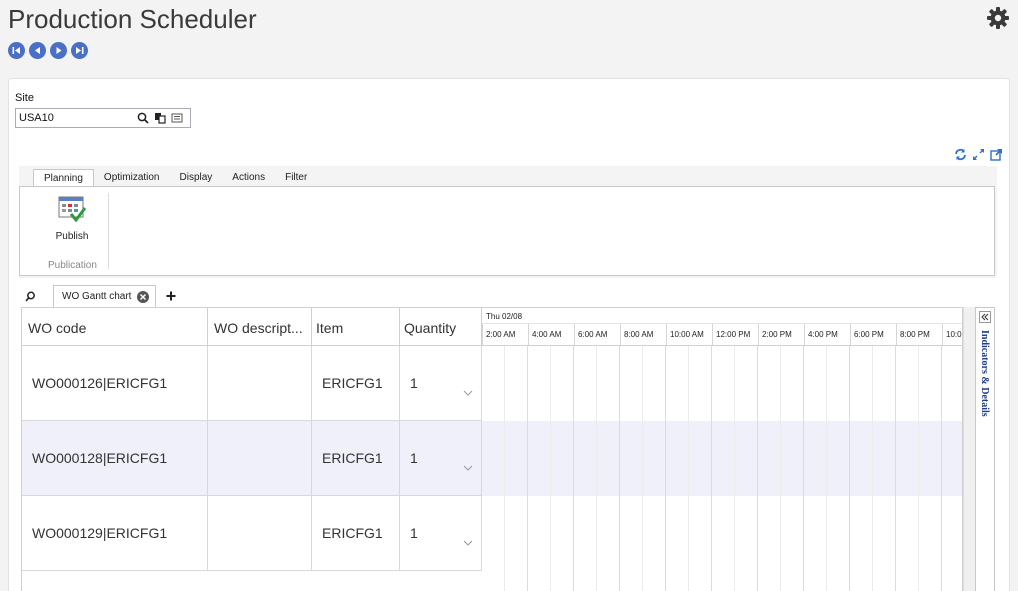 The height and width of the screenshot is (591, 1018). What do you see at coordinates (985, 317) in the screenshot?
I see `collapse-icon` at bounding box center [985, 317].